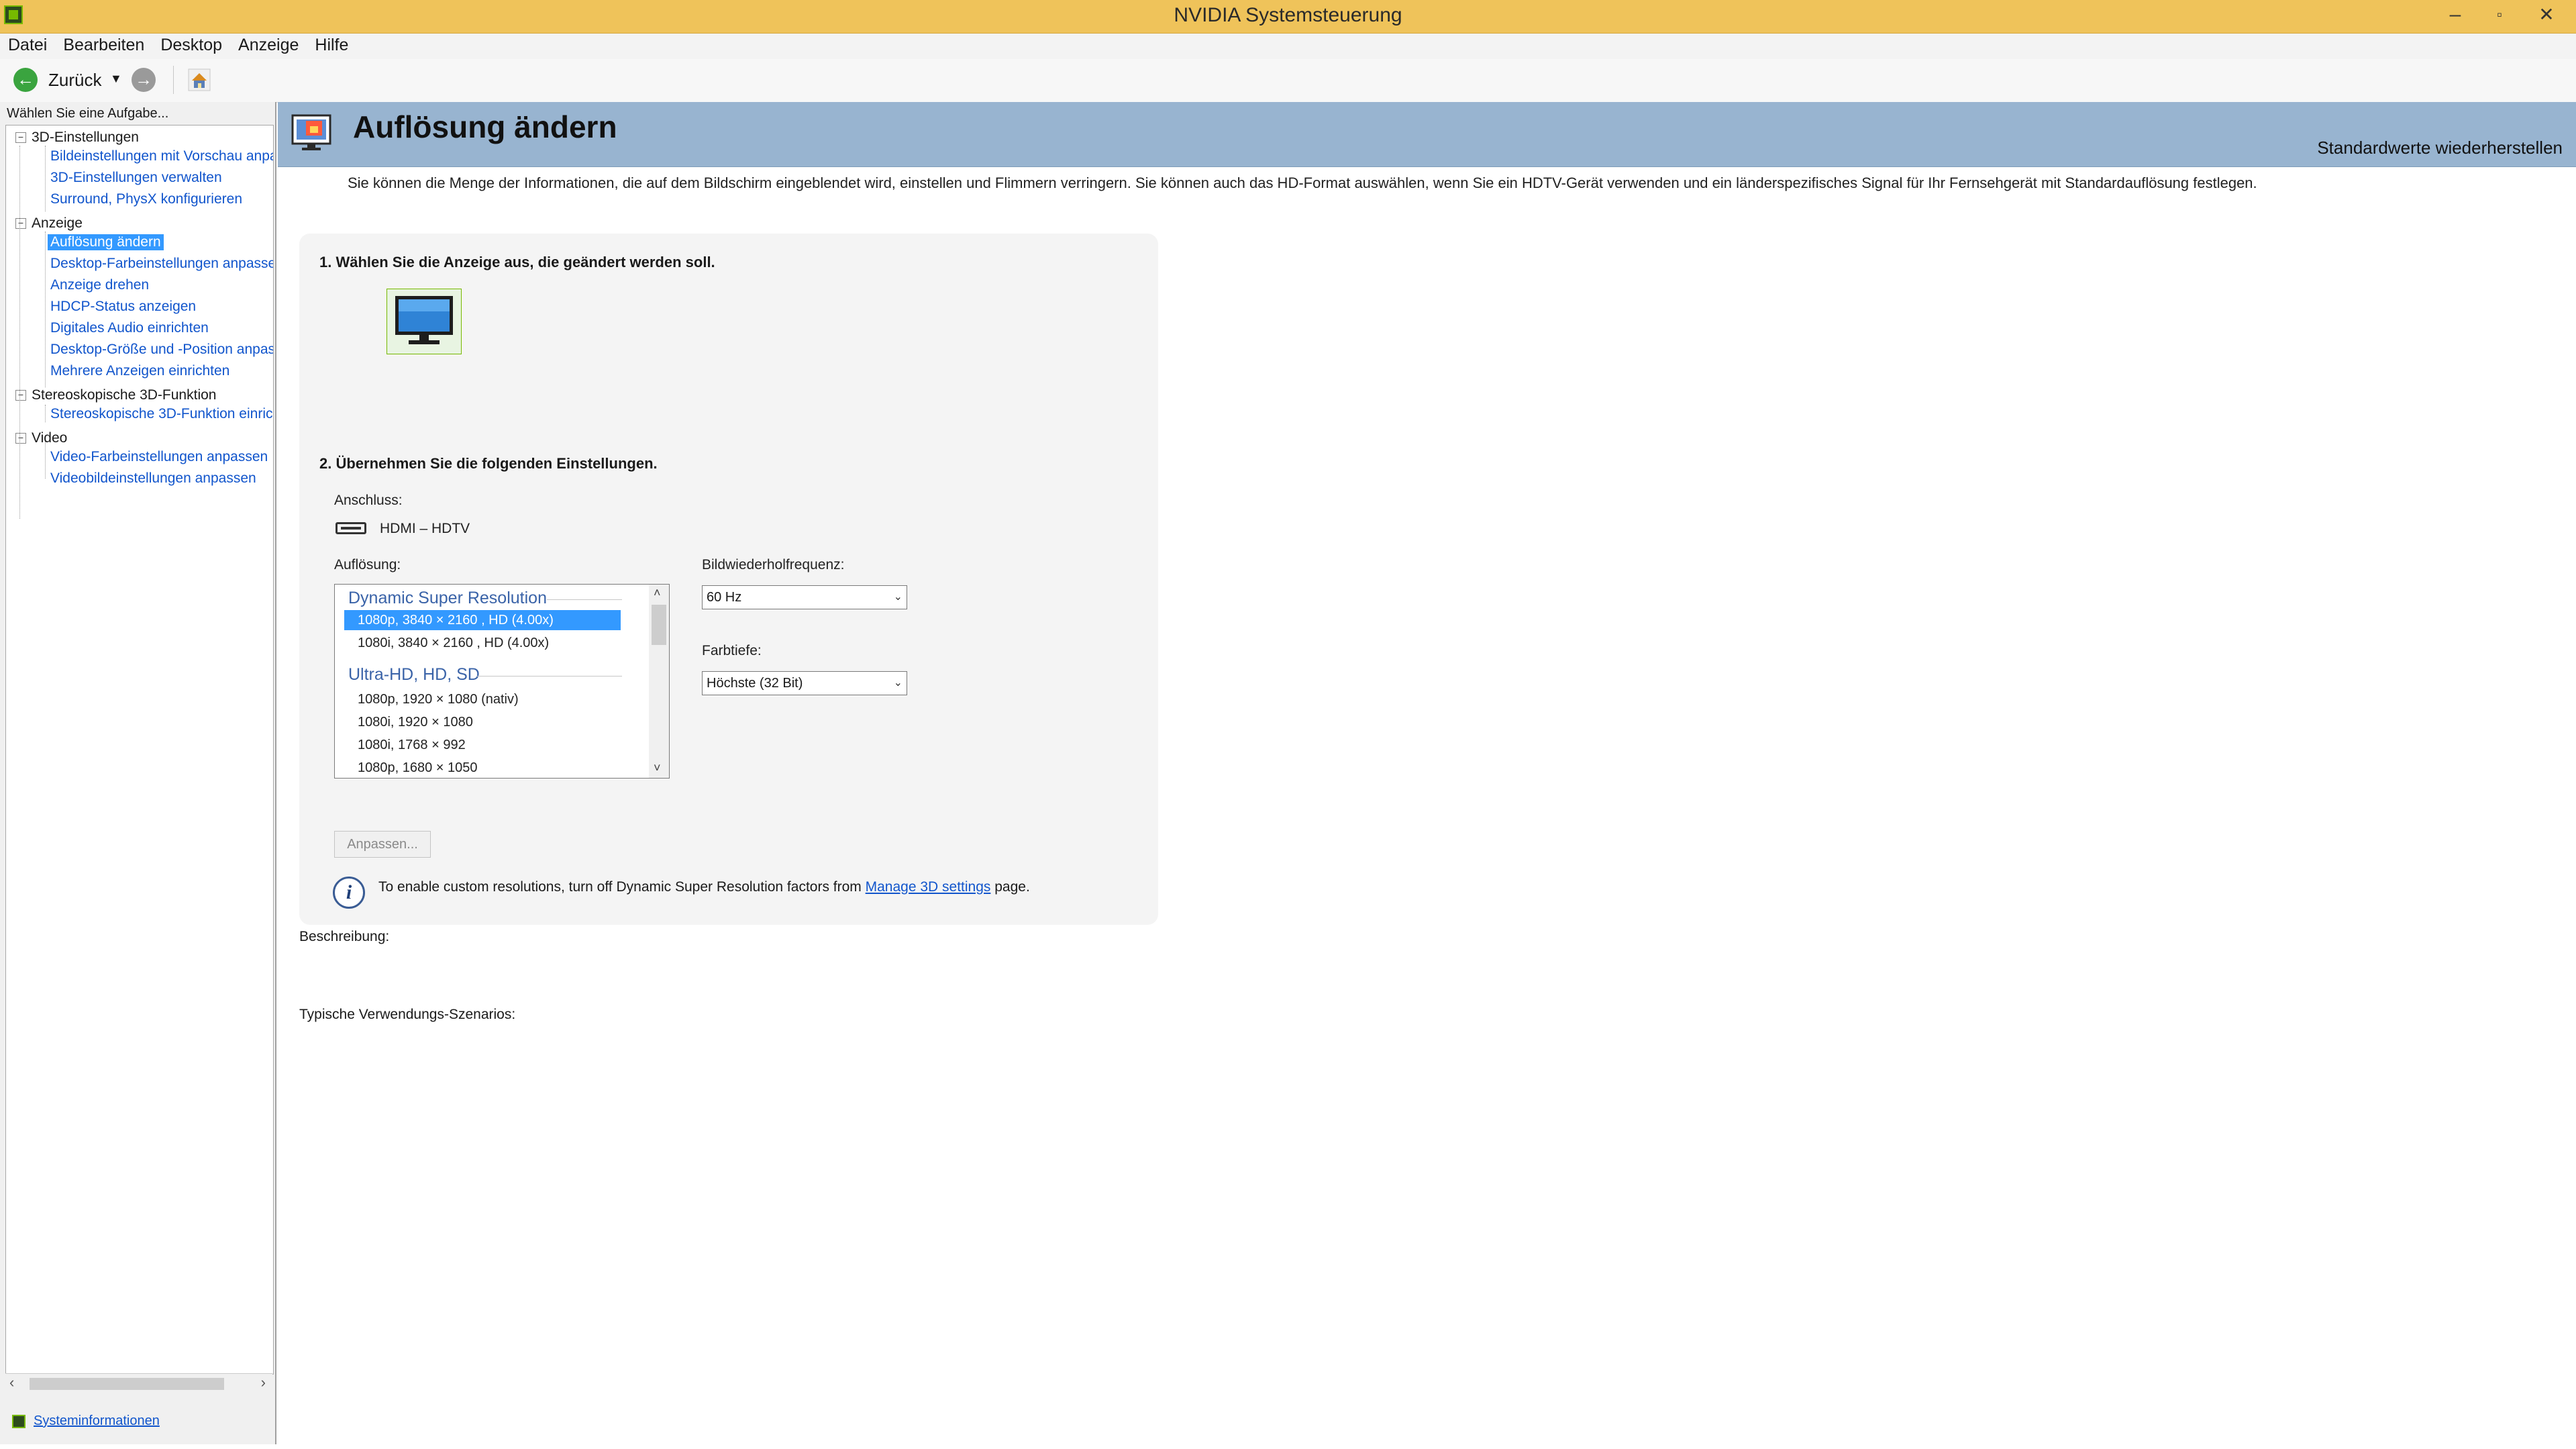  Describe the element at coordinates (659, 681) in the screenshot. I see `resolution-scrollbar: ˄ ˅` at that location.